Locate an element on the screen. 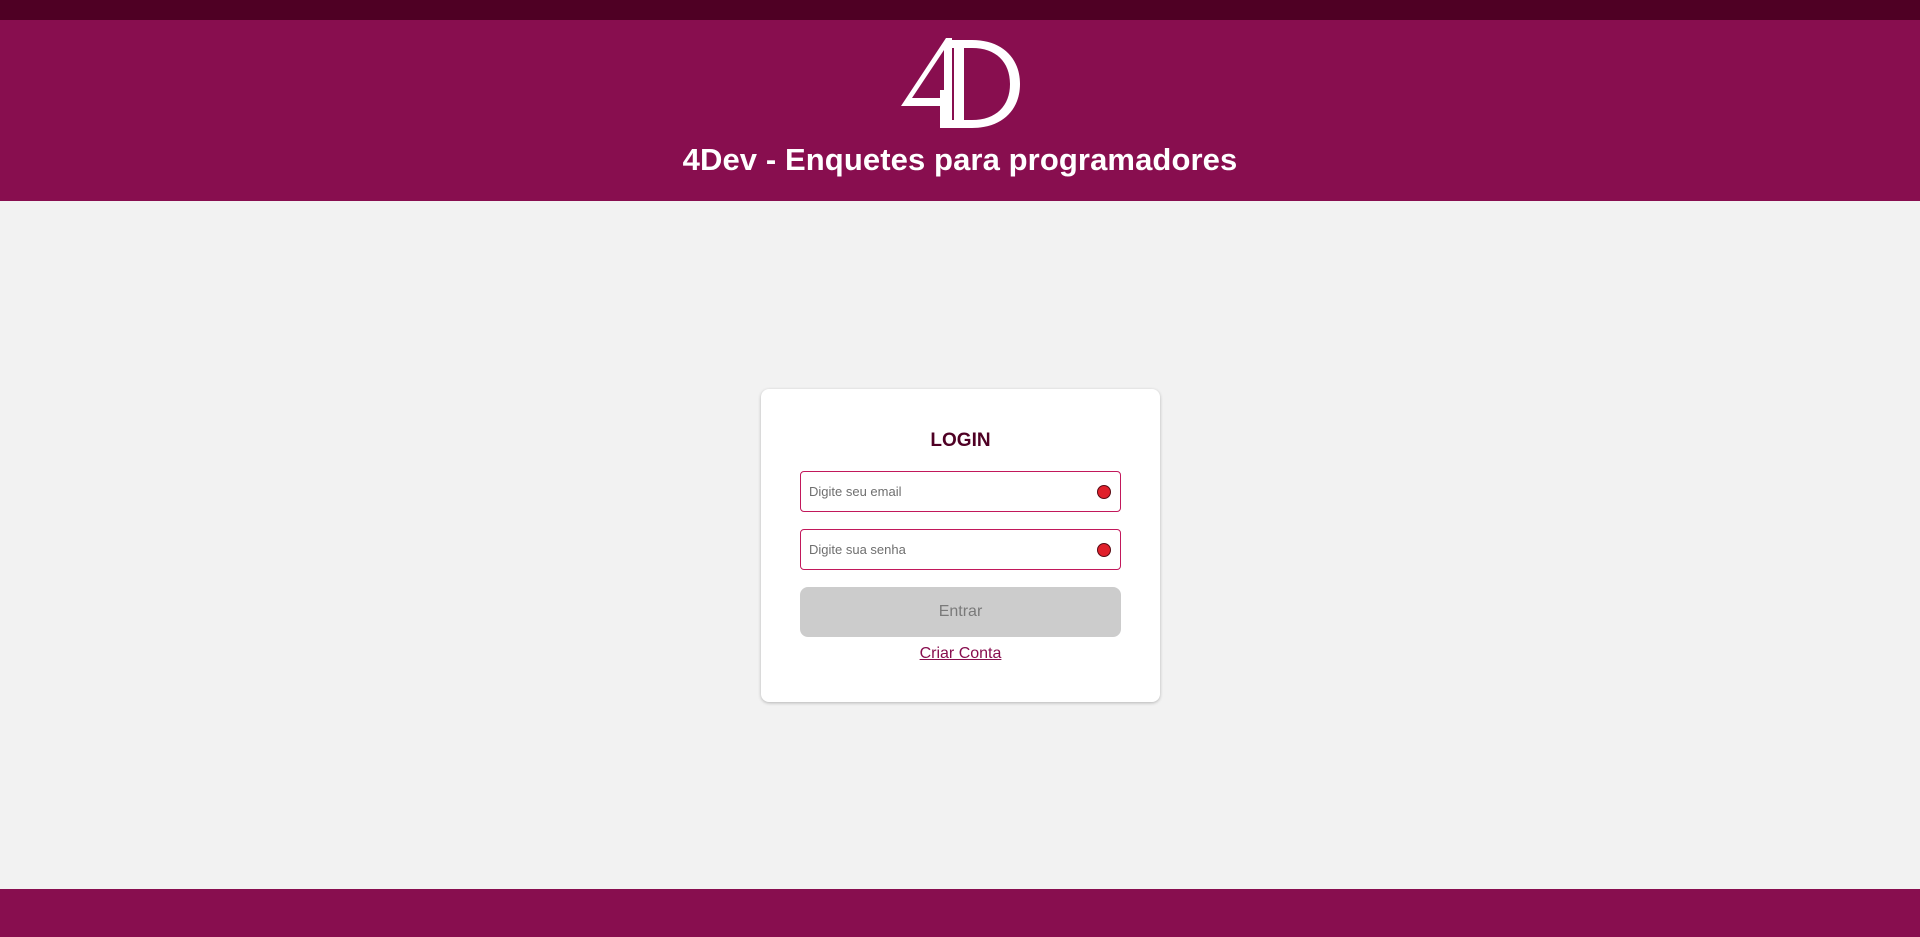 Image resolution: width=1920 pixels, height=937 pixels. top-strip is located at coordinates (960, 10).